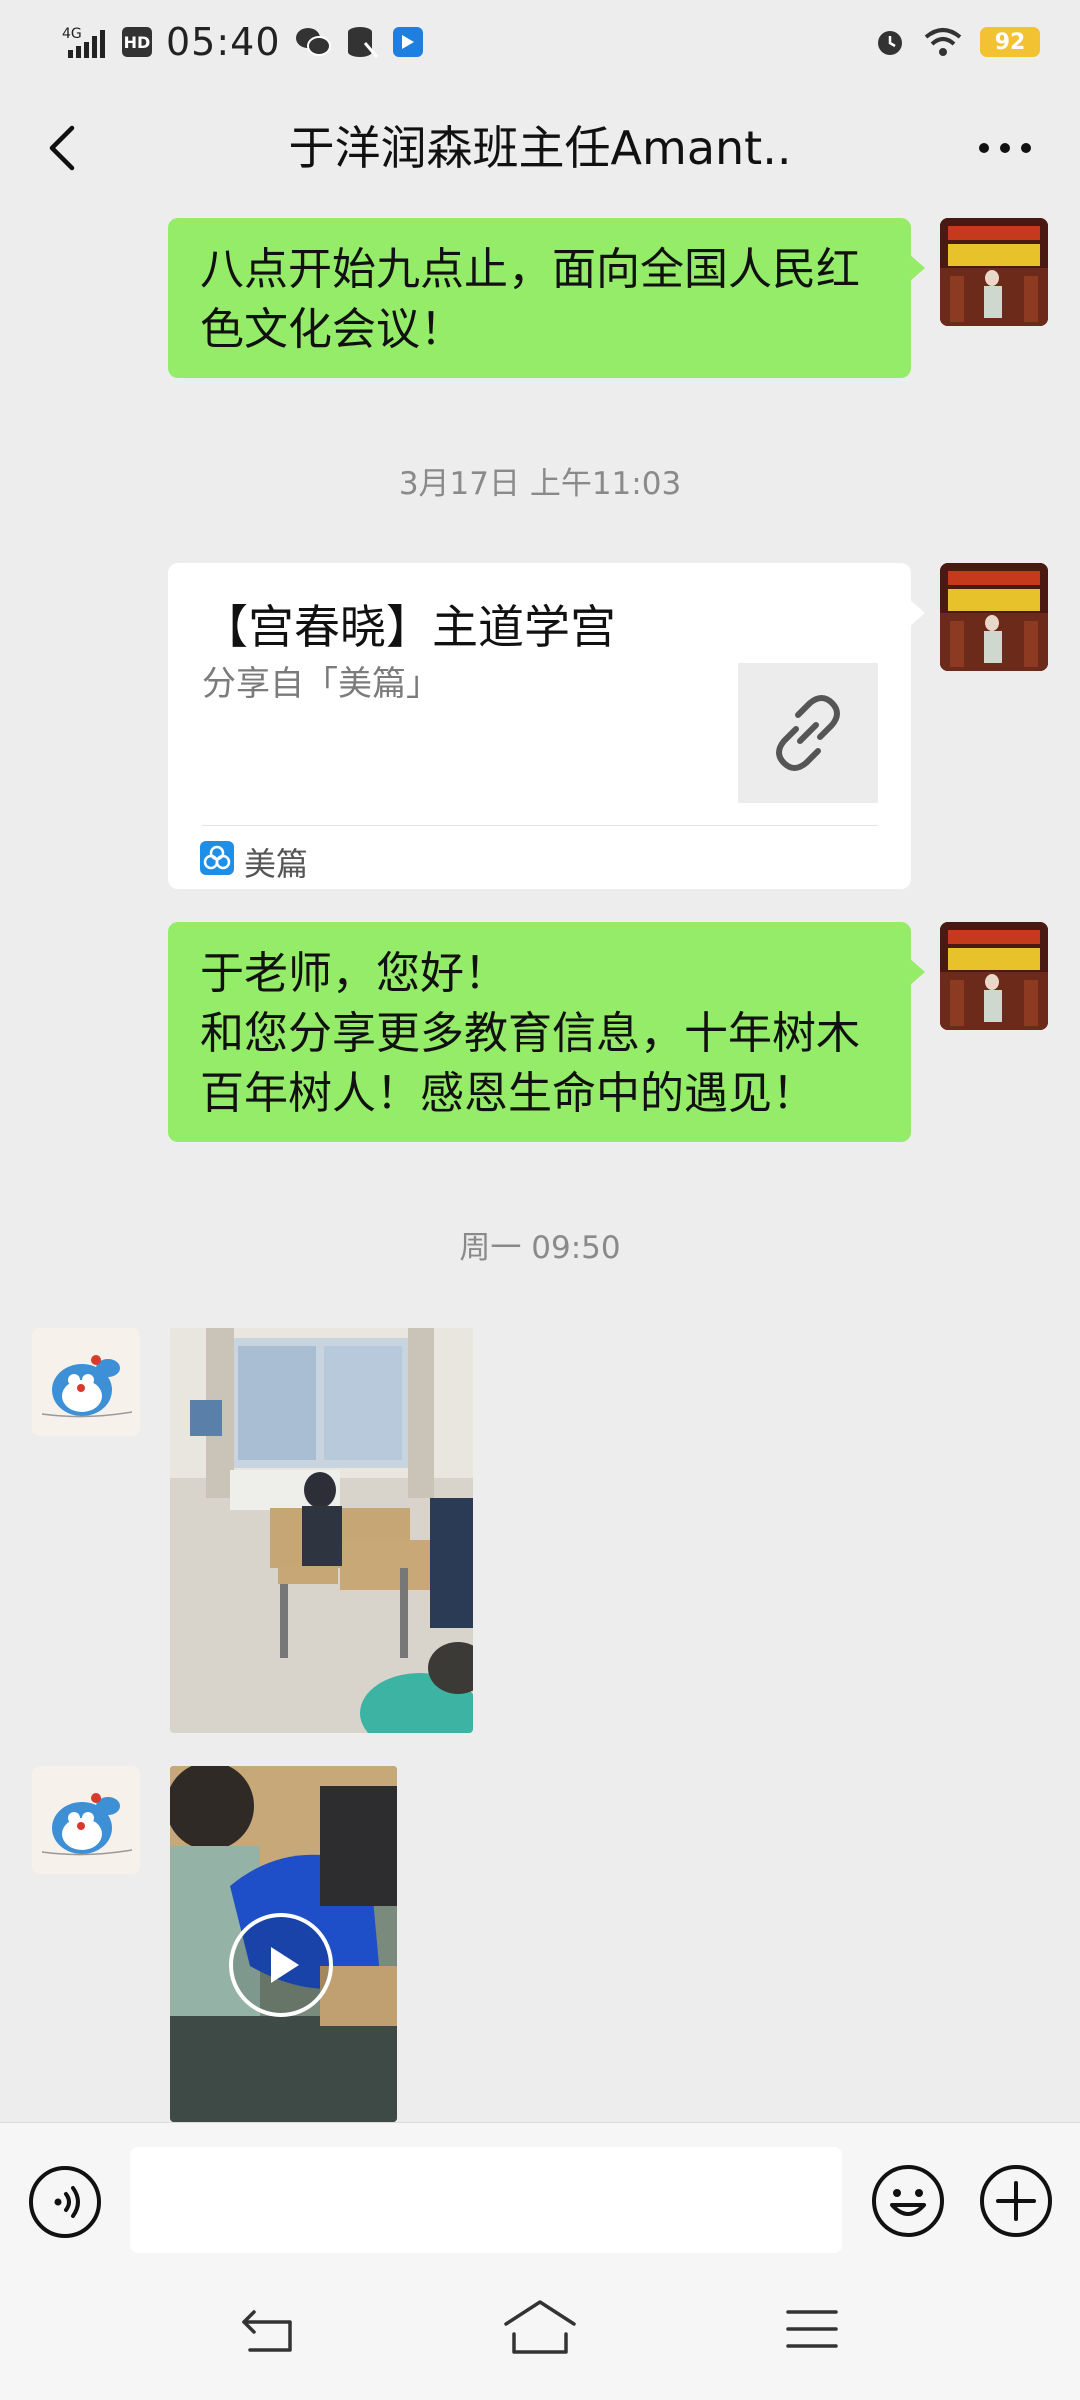 This screenshot has height=2400, width=1080. Describe the element at coordinates (530, 1033) in the screenshot. I see `message-text-line: 和您分享更多教育信息，十年树木` at that location.